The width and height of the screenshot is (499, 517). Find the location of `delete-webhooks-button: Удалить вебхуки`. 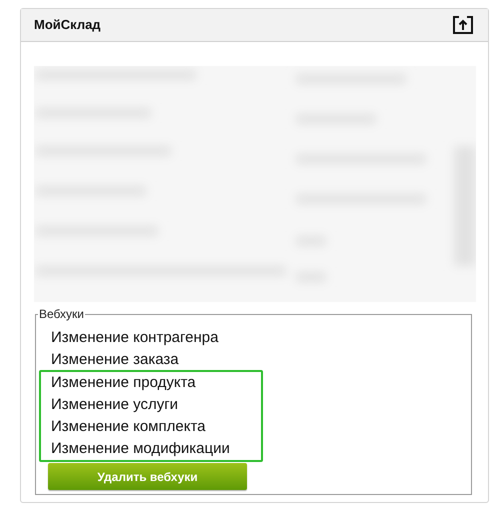

delete-webhooks-button: Удалить вебхуки is located at coordinates (147, 476).